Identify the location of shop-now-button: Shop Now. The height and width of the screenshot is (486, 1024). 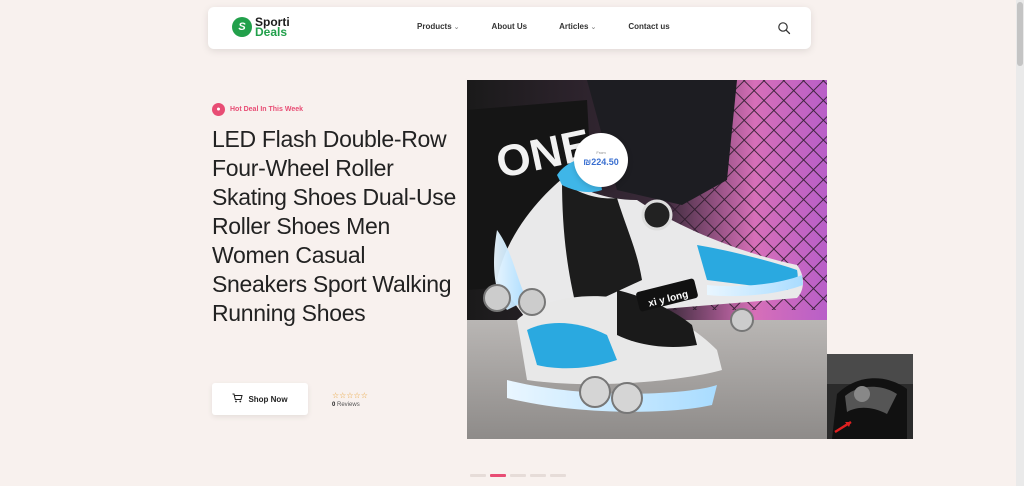
(260, 399).